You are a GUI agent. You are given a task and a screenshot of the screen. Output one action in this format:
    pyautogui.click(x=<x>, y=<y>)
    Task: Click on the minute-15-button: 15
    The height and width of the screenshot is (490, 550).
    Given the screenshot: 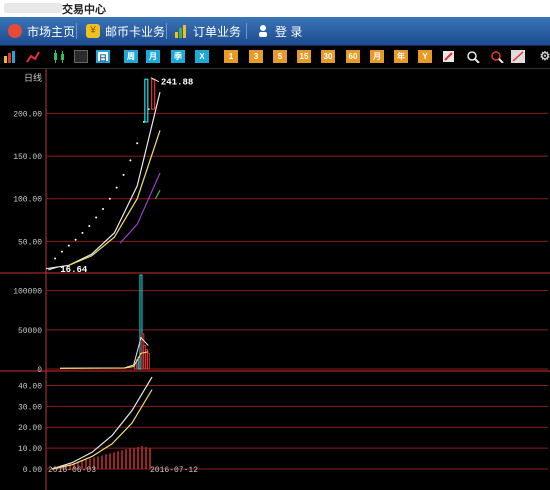 What is the action you would take?
    pyautogui.click(x=304, y=56)
    